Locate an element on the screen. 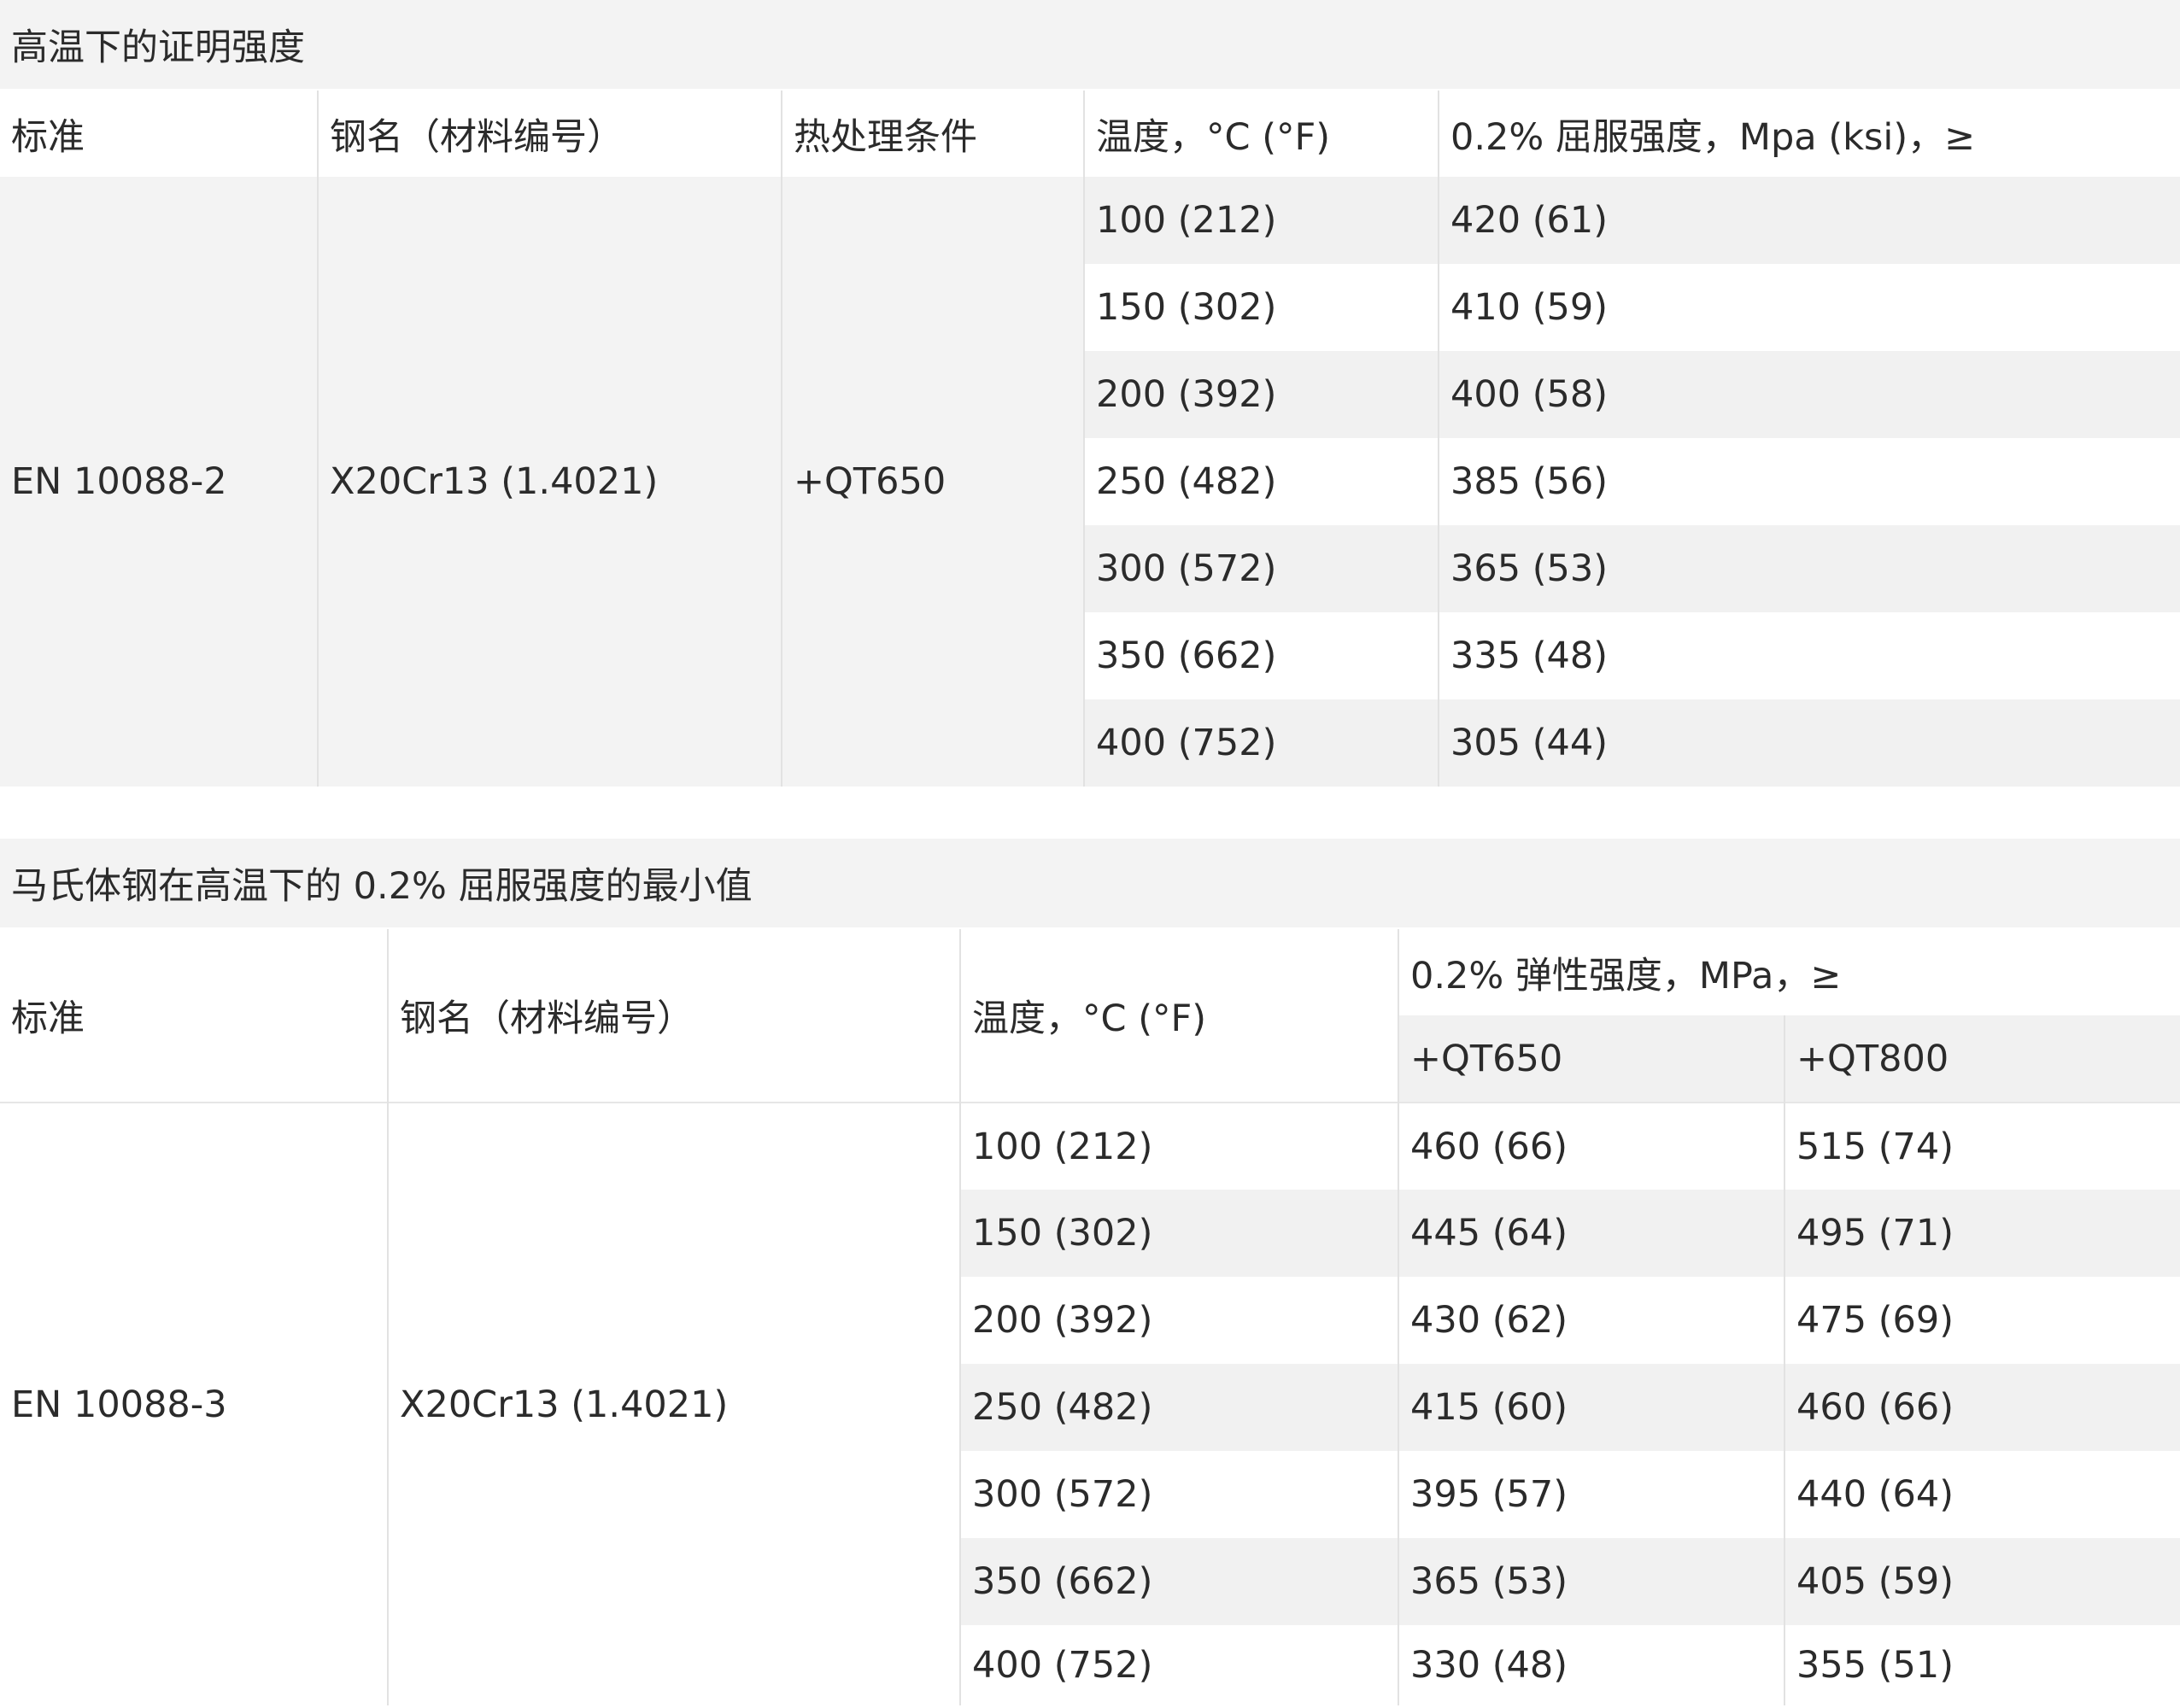  qt800-cell: 440 (64) is located at coordinates (1981, 1494).